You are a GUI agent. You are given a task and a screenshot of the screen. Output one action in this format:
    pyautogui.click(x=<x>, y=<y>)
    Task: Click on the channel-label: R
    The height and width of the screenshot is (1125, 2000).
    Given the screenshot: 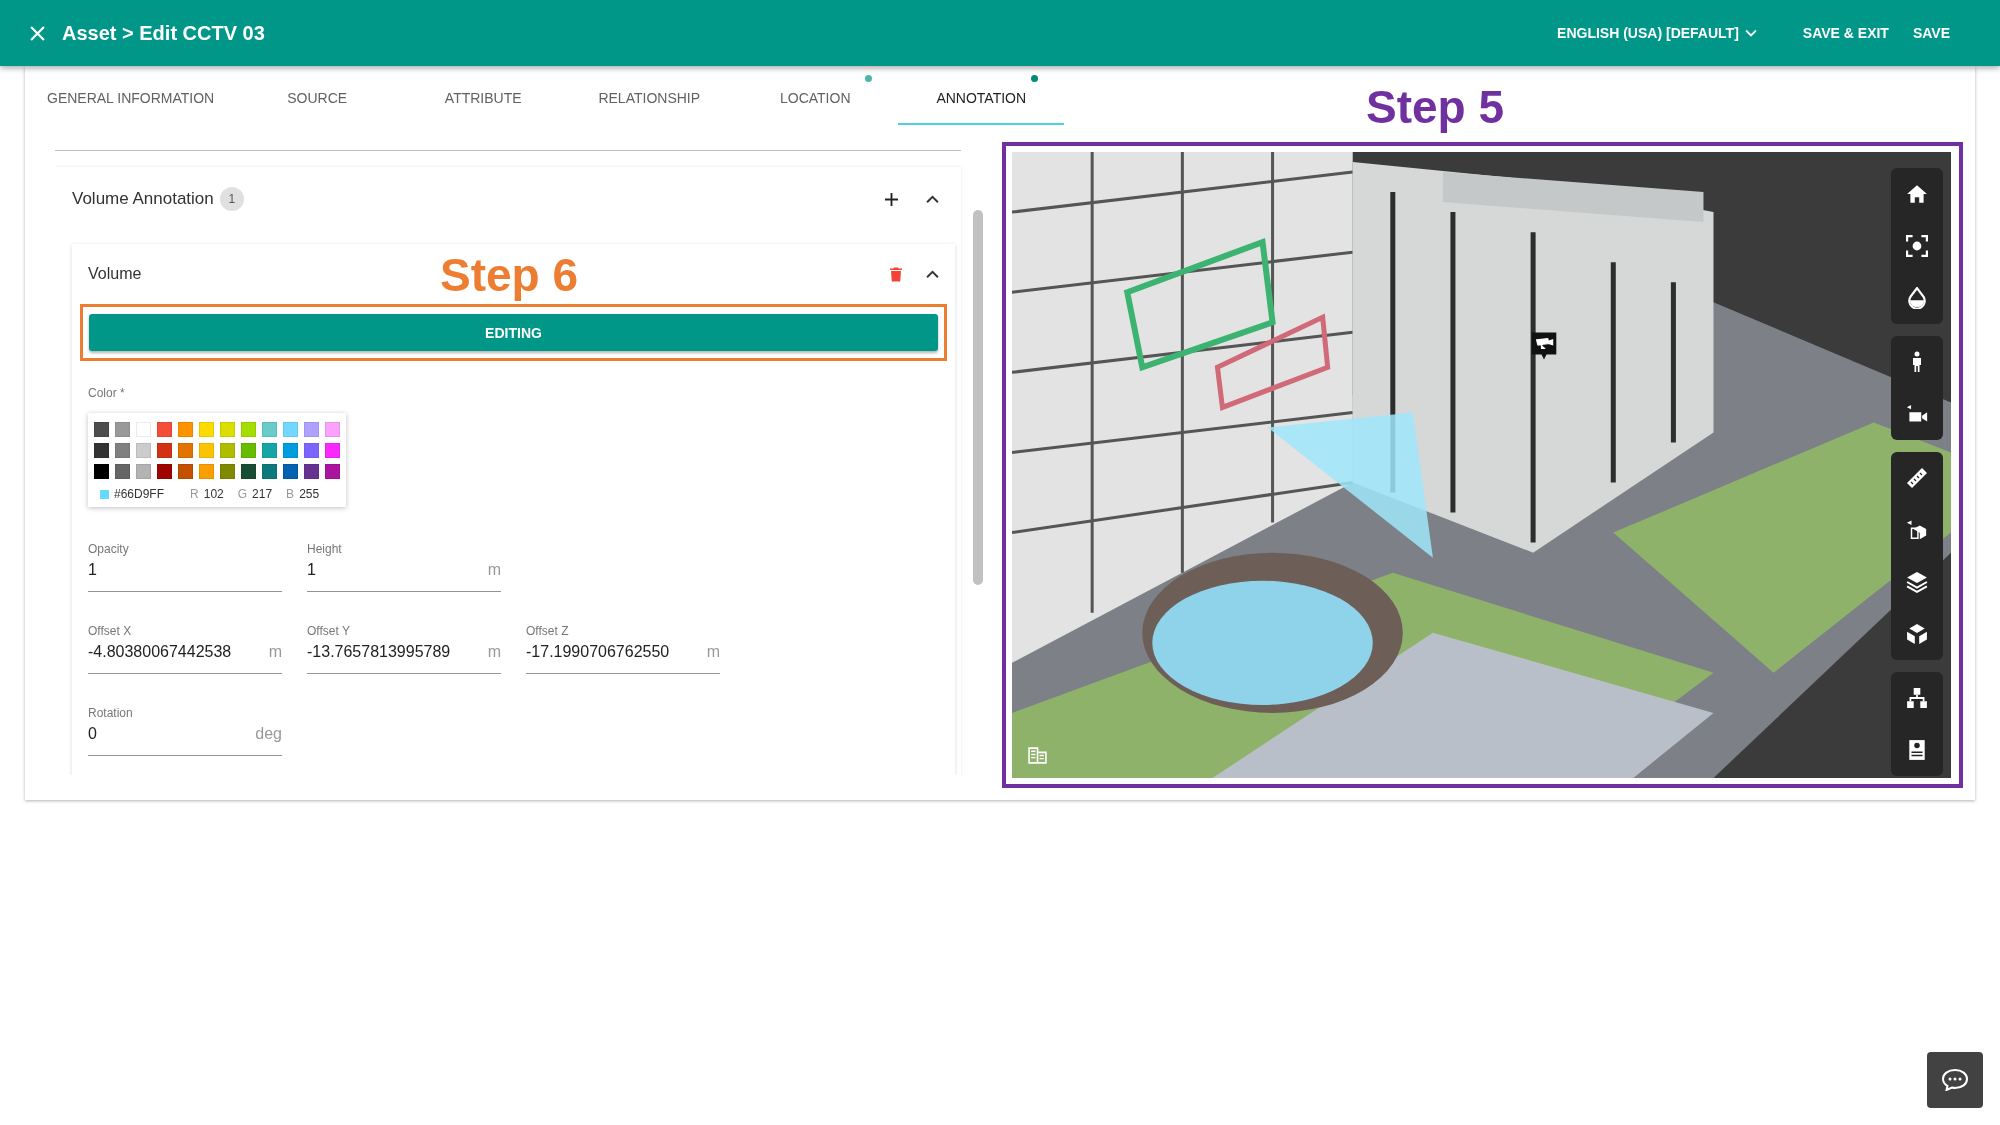 What is the action you would take?
    pyautogui.click(x=194, y=494)
    